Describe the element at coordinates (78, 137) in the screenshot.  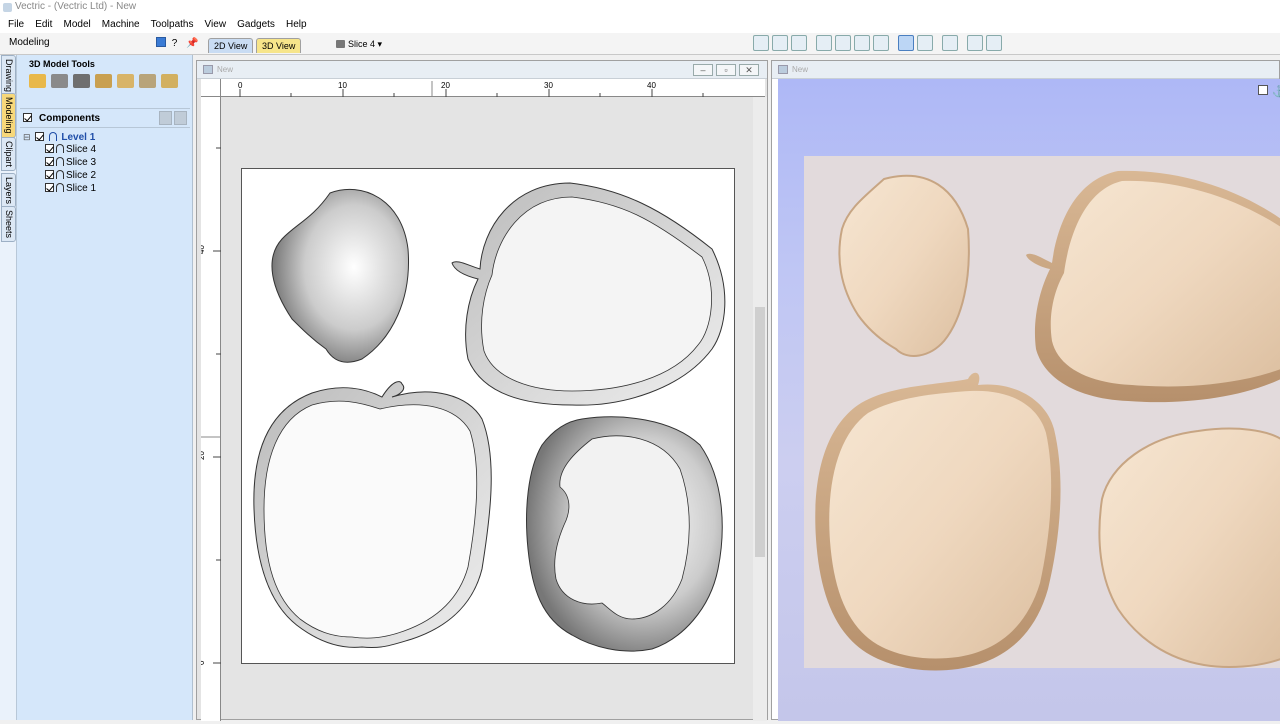
I see `level-label: Level 1` at that location.